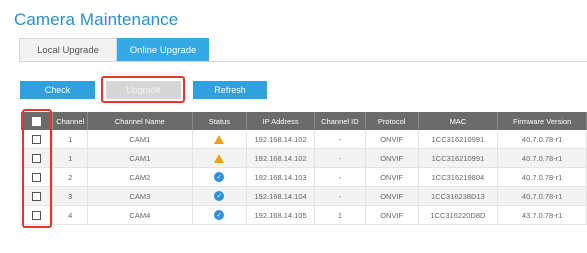  What do you see at coordinates (140, 215) in the screenshot?
I see `channel-name-cell: CAM4` at bounding box center [140, 215].